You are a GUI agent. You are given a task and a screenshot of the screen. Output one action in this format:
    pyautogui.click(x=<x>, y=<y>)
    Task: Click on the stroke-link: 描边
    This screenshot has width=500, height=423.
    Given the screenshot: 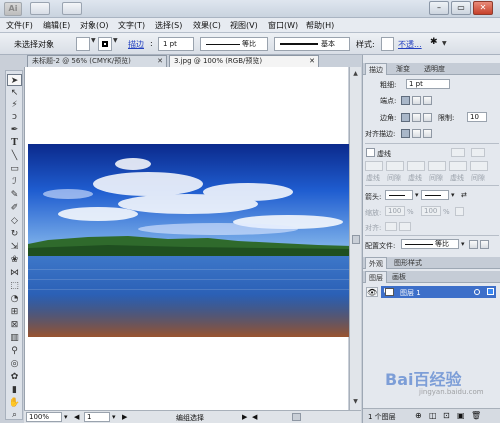 What is the action you would take?
    pyautogui.click(x=136, y=44)
    